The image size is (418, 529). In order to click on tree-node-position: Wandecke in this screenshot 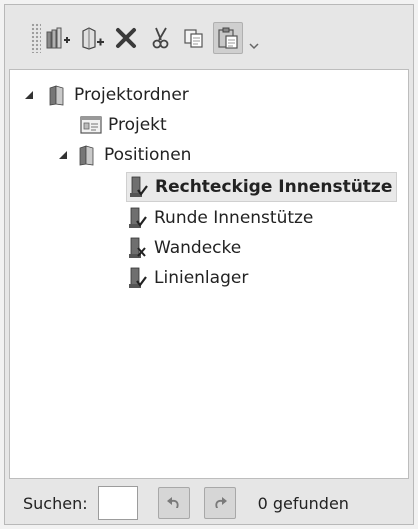, I will do `click(183, 248)`.